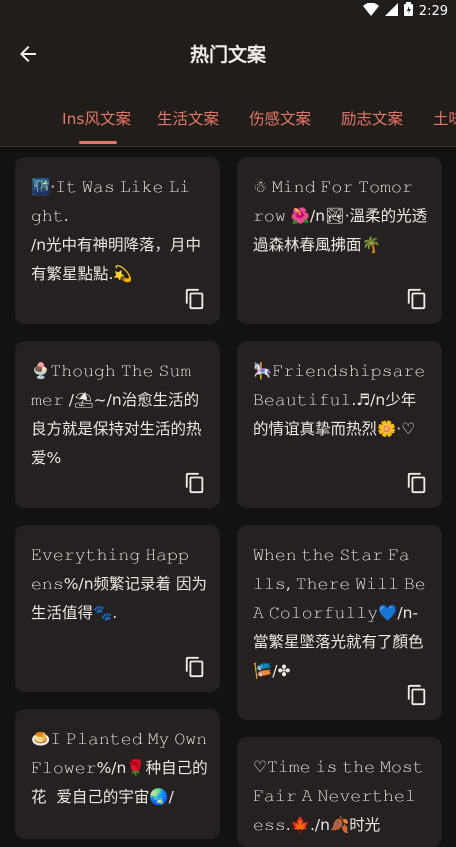  Describe the element at coordinates (280, 118) in the screenshot. I see `tab-sad: 伤感文案` at that location.